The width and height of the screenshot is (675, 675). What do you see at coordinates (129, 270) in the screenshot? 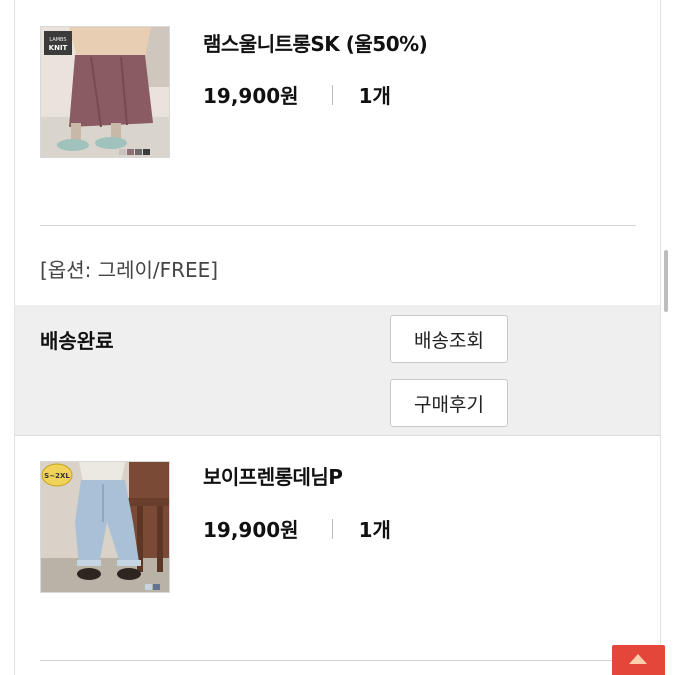
I see `product-option: [옵션: 그레이/FREE]` at bounding box center [129, 270].